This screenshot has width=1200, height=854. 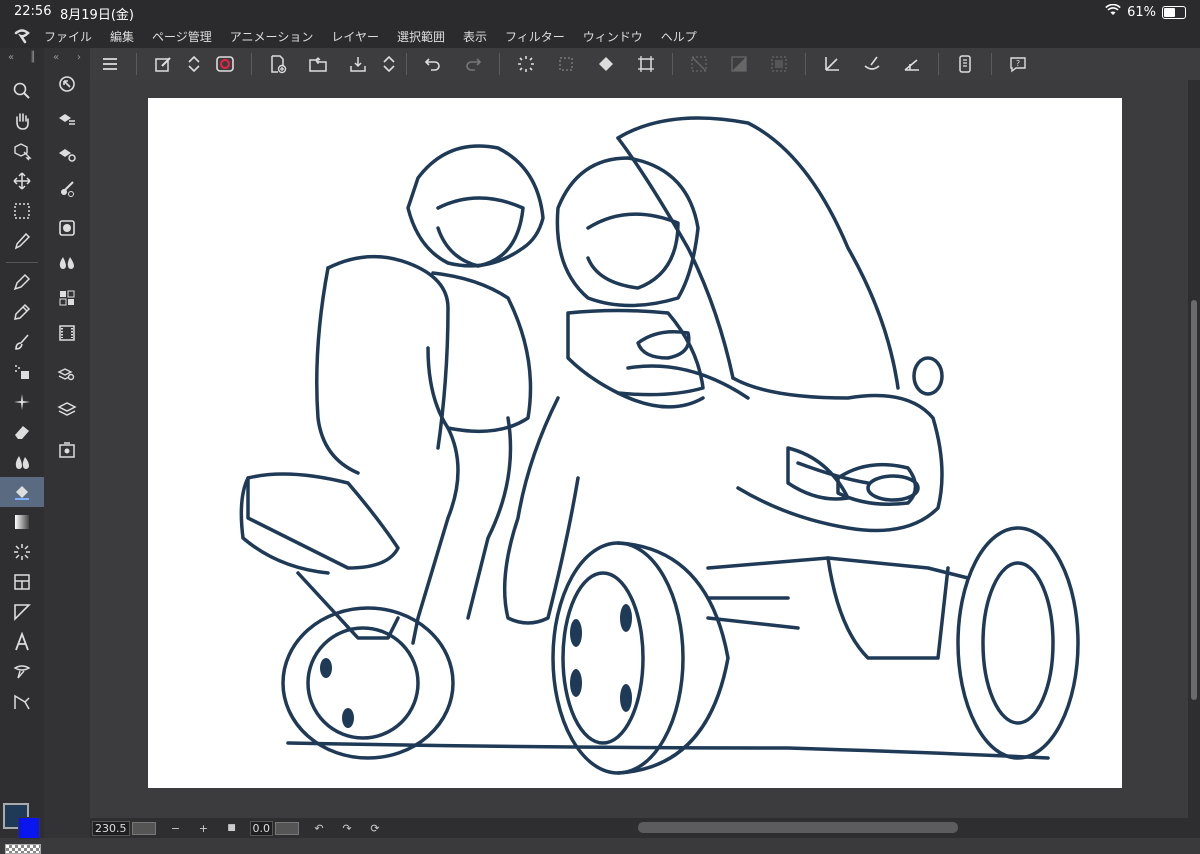 I want to click on undo-button, so click(x=433, y=64).